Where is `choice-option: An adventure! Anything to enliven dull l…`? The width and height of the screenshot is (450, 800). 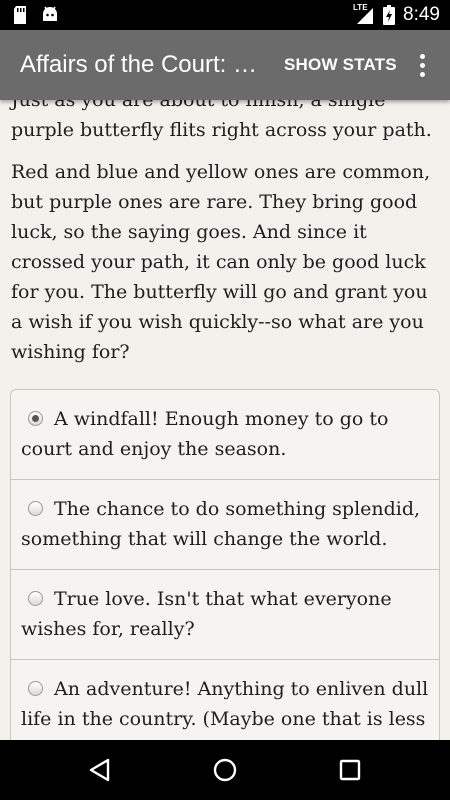 choice-option: An adventure! Anything to enliven dull l… is located at coordinates (225, 700).